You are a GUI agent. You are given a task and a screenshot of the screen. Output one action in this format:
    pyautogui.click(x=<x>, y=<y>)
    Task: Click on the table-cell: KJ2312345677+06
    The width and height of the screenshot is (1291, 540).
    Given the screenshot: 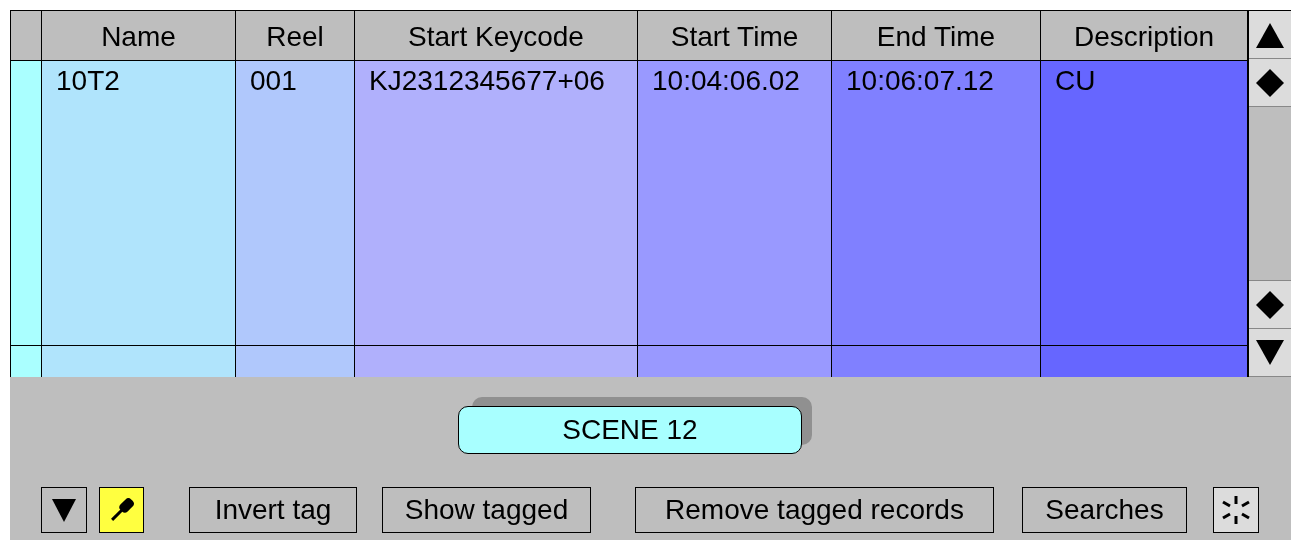 What is the action you would take?
    pyautogui.click(x=496, y=203)
    